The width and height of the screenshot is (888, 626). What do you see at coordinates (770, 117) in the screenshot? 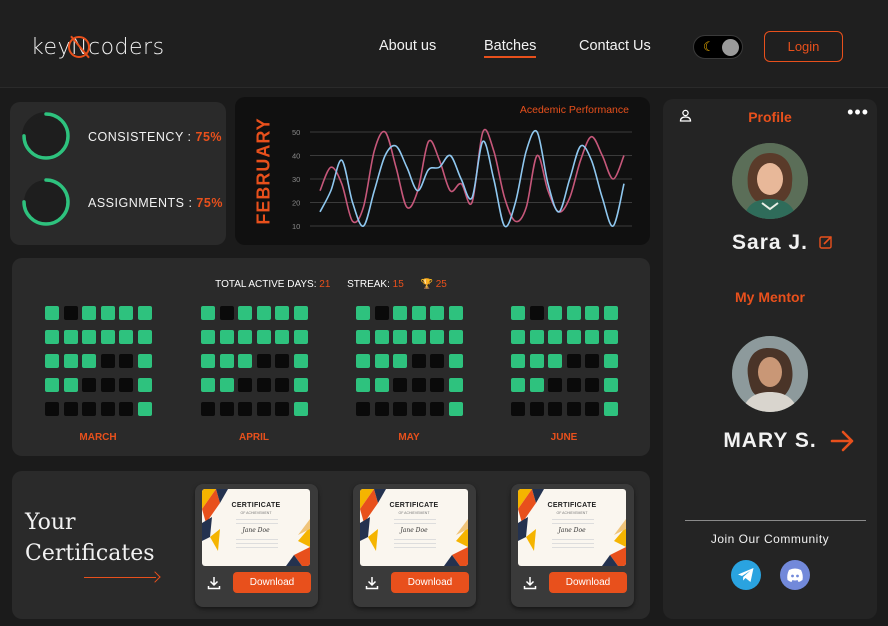
I see `profile-title: Profile` at bounding box center [770, 117].